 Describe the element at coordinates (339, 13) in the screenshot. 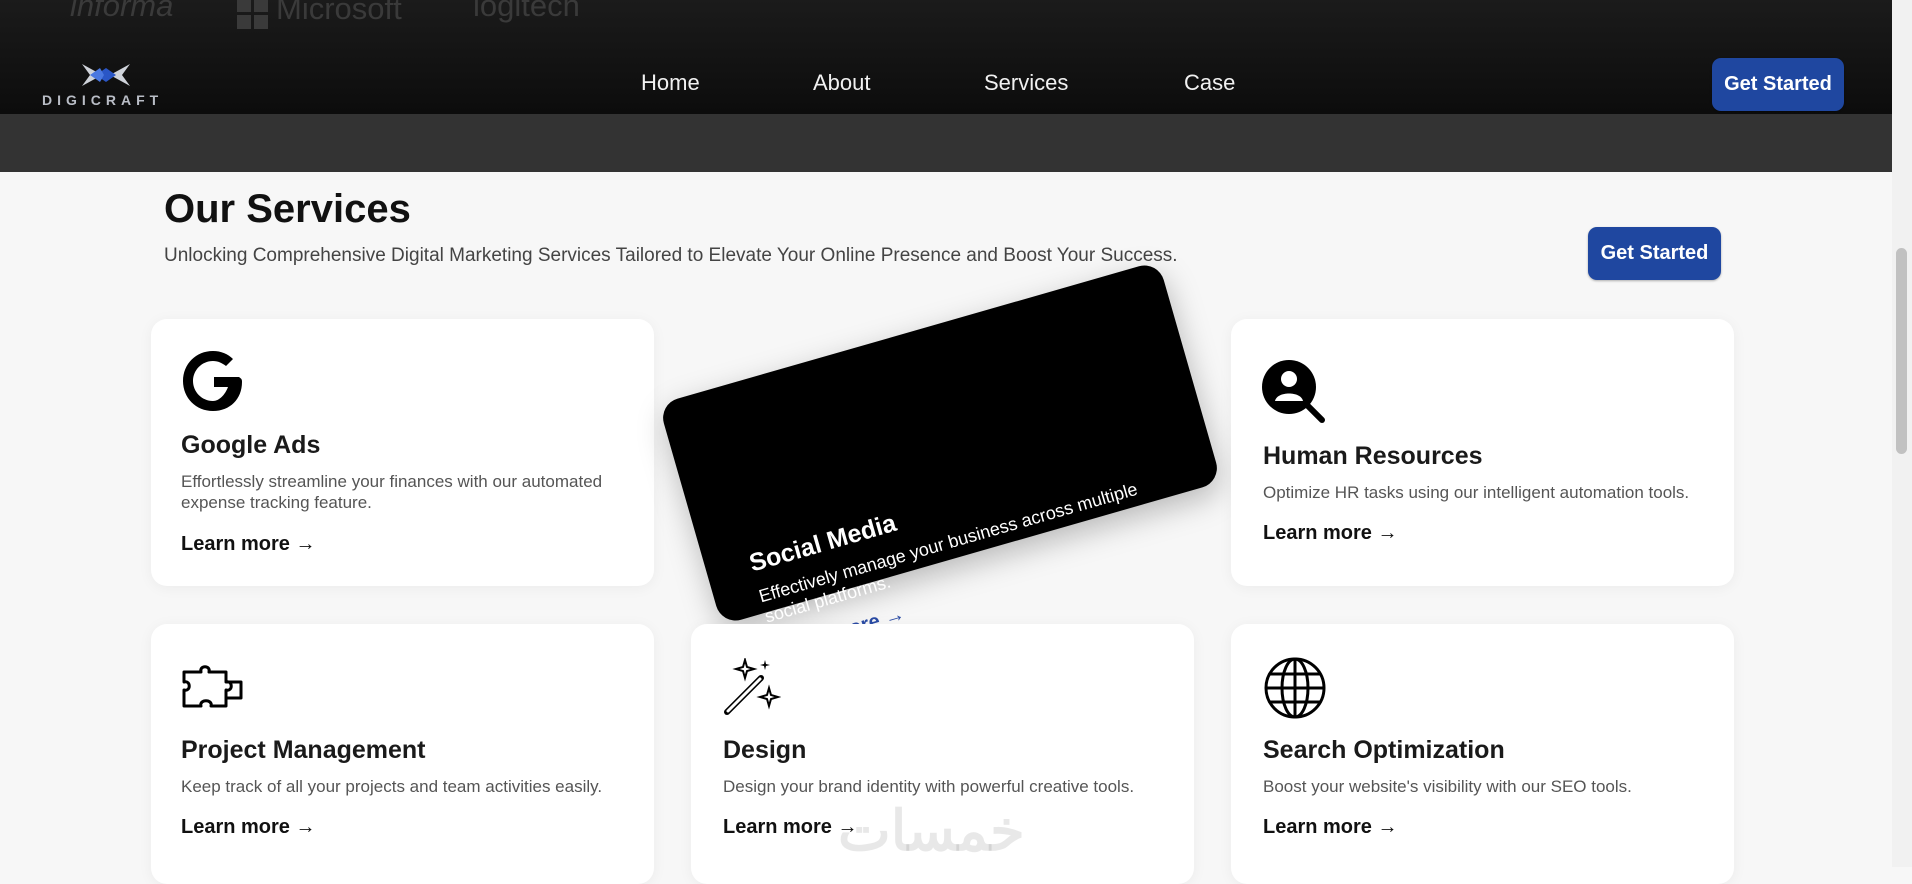

I see `partner-name-microsoft: Microsoft` at that location.